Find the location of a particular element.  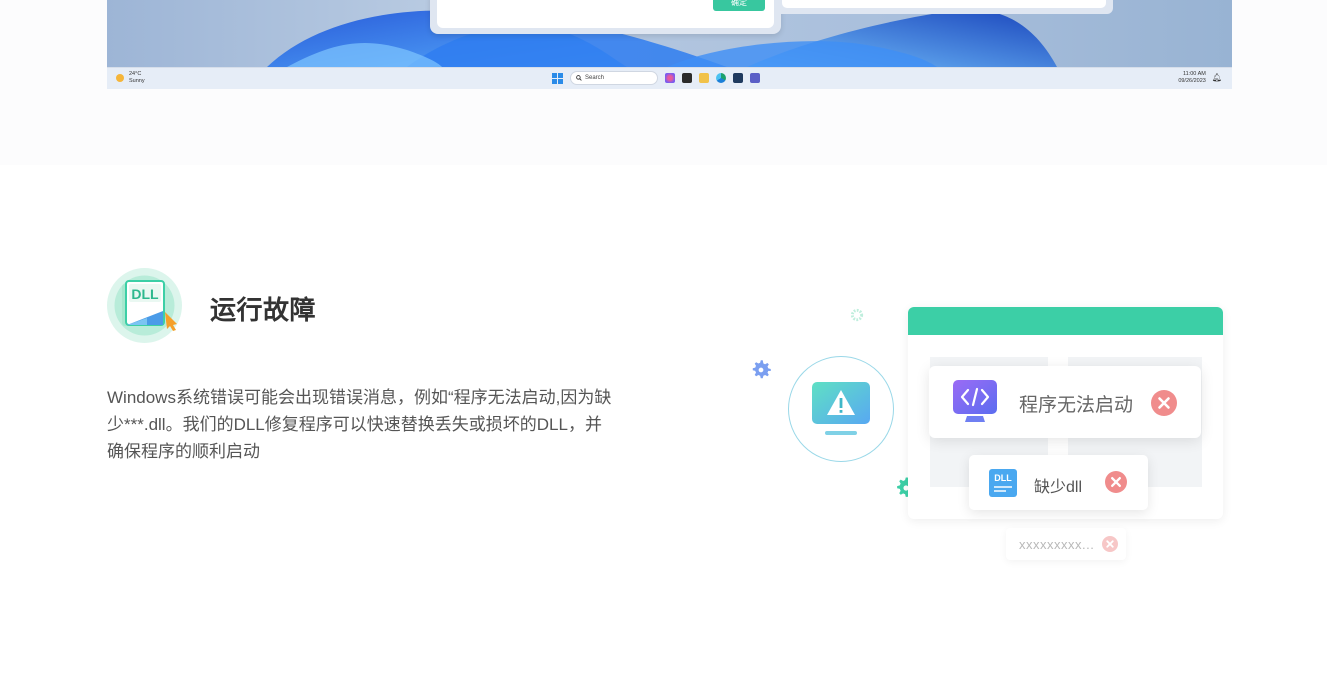

missing-dll-text: 缺少dll is located at coordinates (1058, 487).